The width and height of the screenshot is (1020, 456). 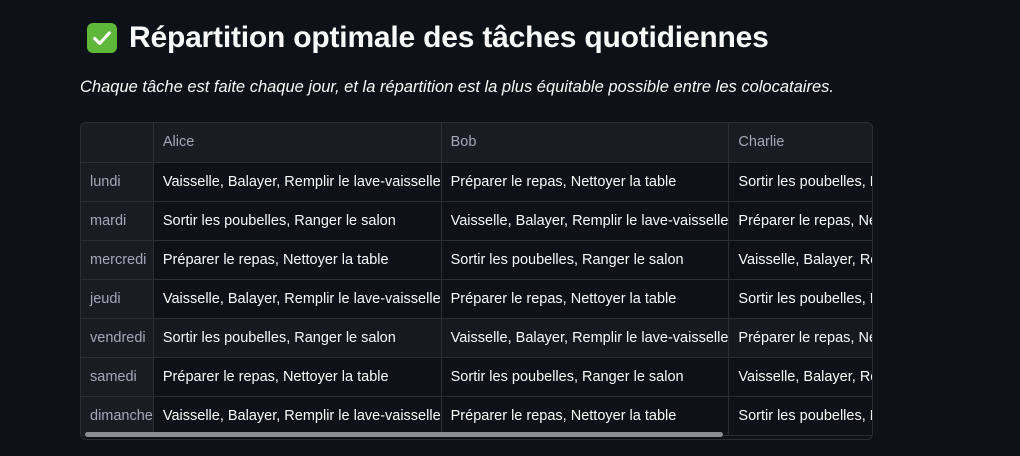 What do you see at coordinates (117, 416) in the screenshot?
I see `row-header: dimanche` at bounding box center [117, 416].